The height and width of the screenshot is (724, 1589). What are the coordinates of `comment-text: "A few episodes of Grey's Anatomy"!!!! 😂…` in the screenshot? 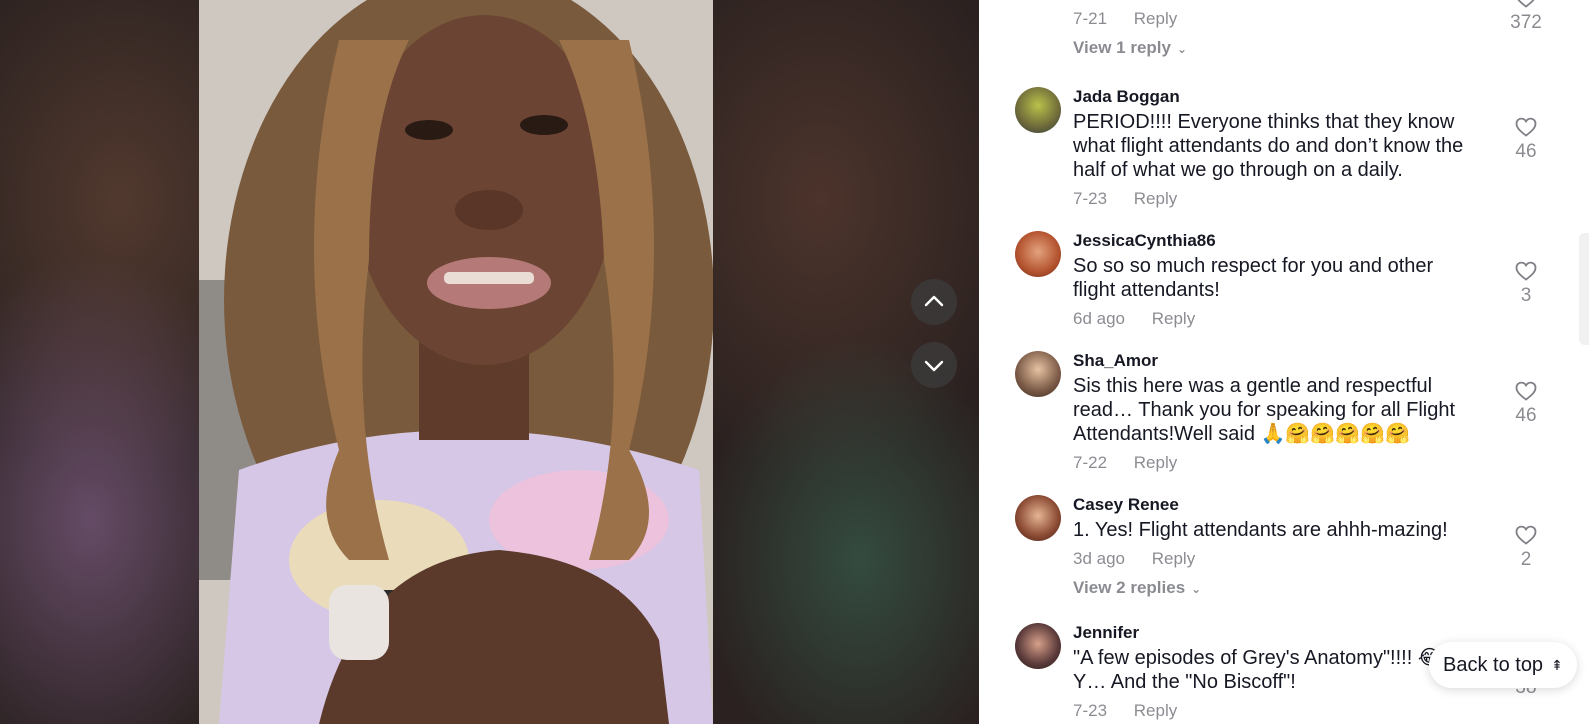 It's located at (1257, 670).